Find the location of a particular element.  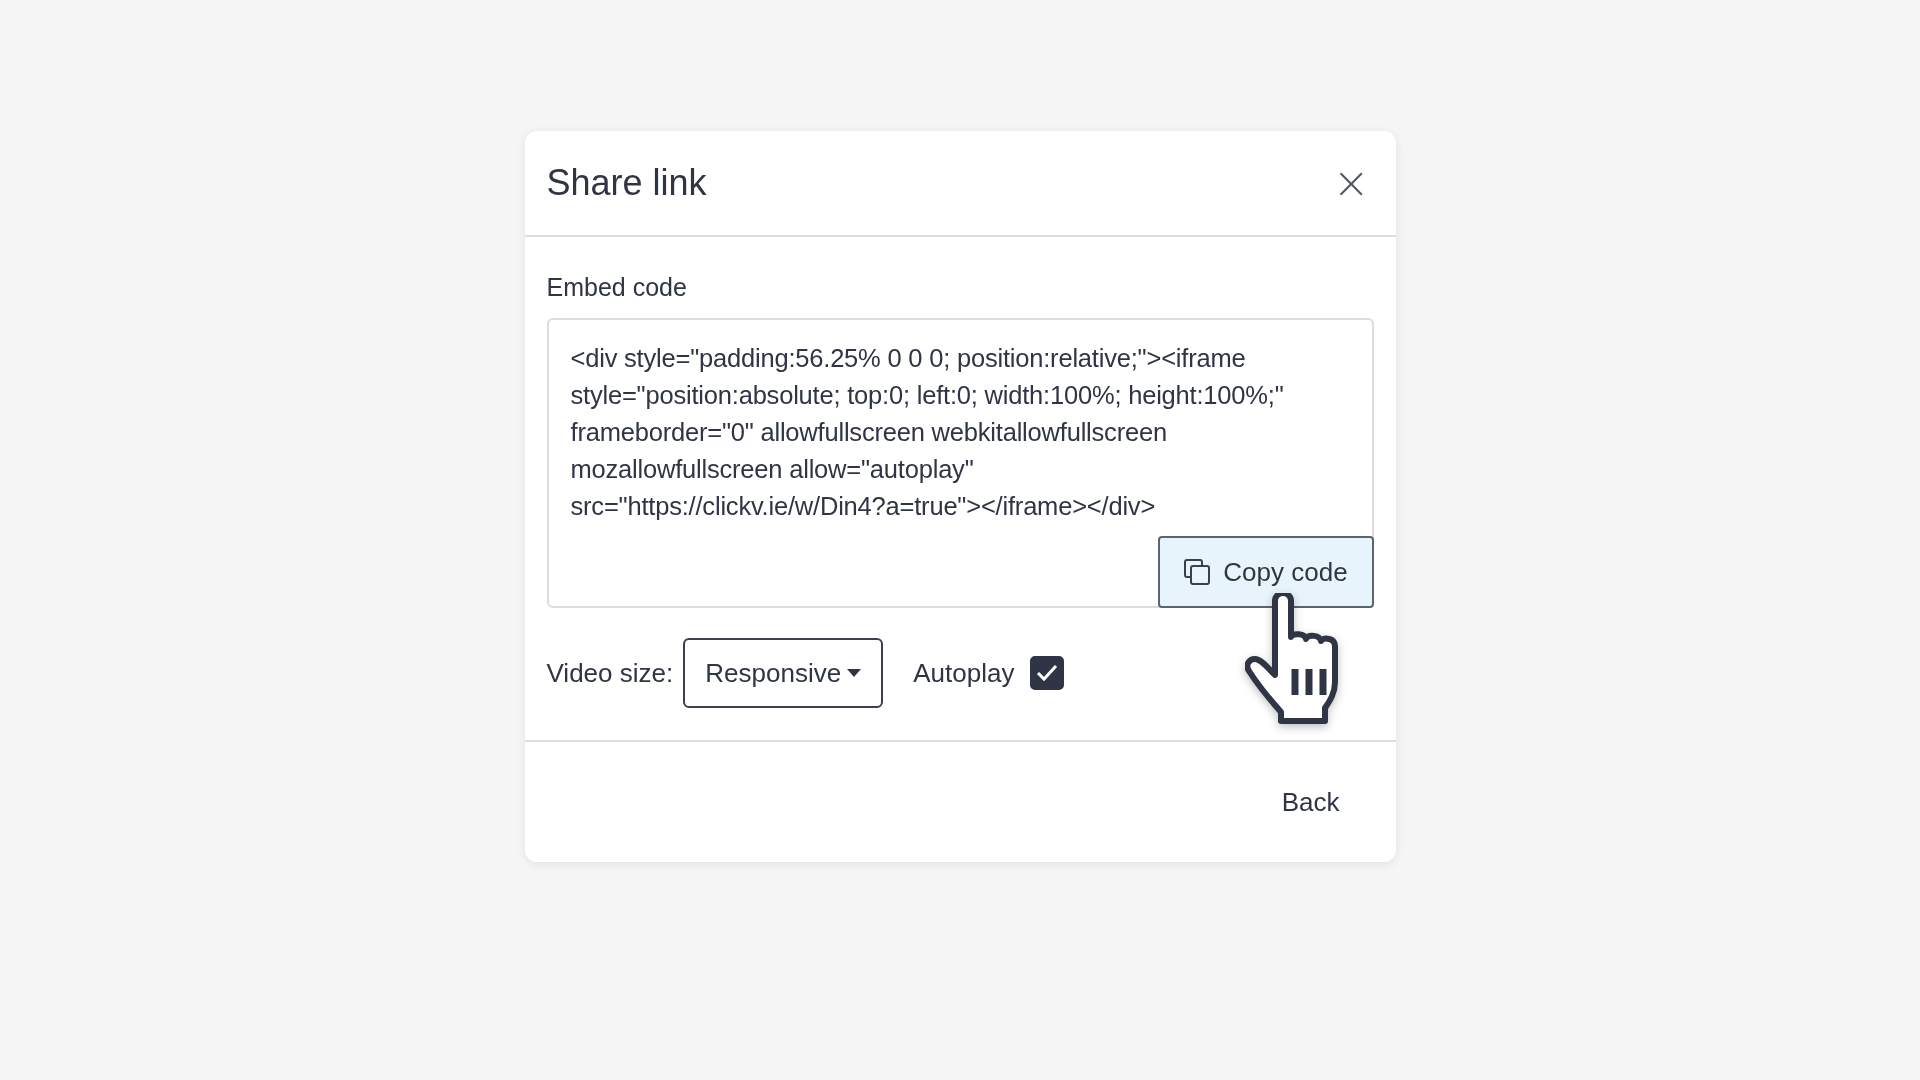

back-button: Back is located at coordinates (1310, 802).